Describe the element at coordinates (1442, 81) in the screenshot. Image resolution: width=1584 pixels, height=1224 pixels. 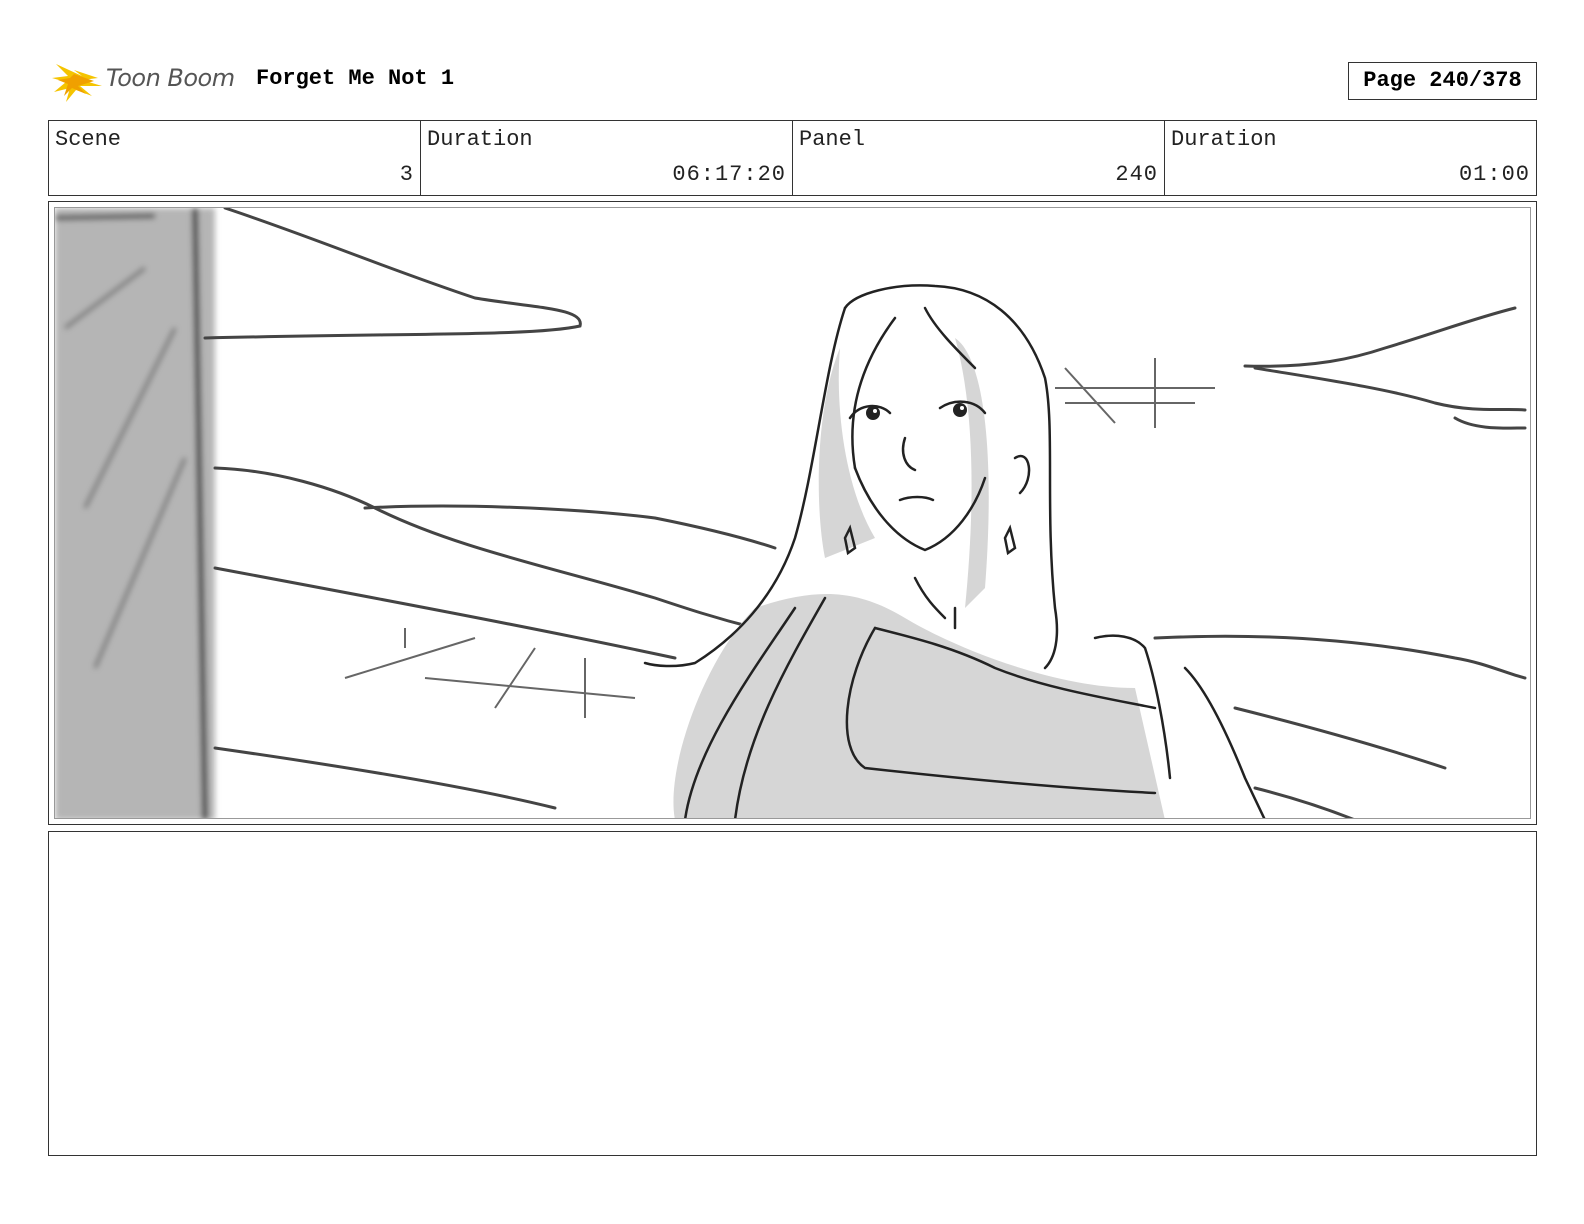
I see `page-indicator: Page 240/378` at that location.